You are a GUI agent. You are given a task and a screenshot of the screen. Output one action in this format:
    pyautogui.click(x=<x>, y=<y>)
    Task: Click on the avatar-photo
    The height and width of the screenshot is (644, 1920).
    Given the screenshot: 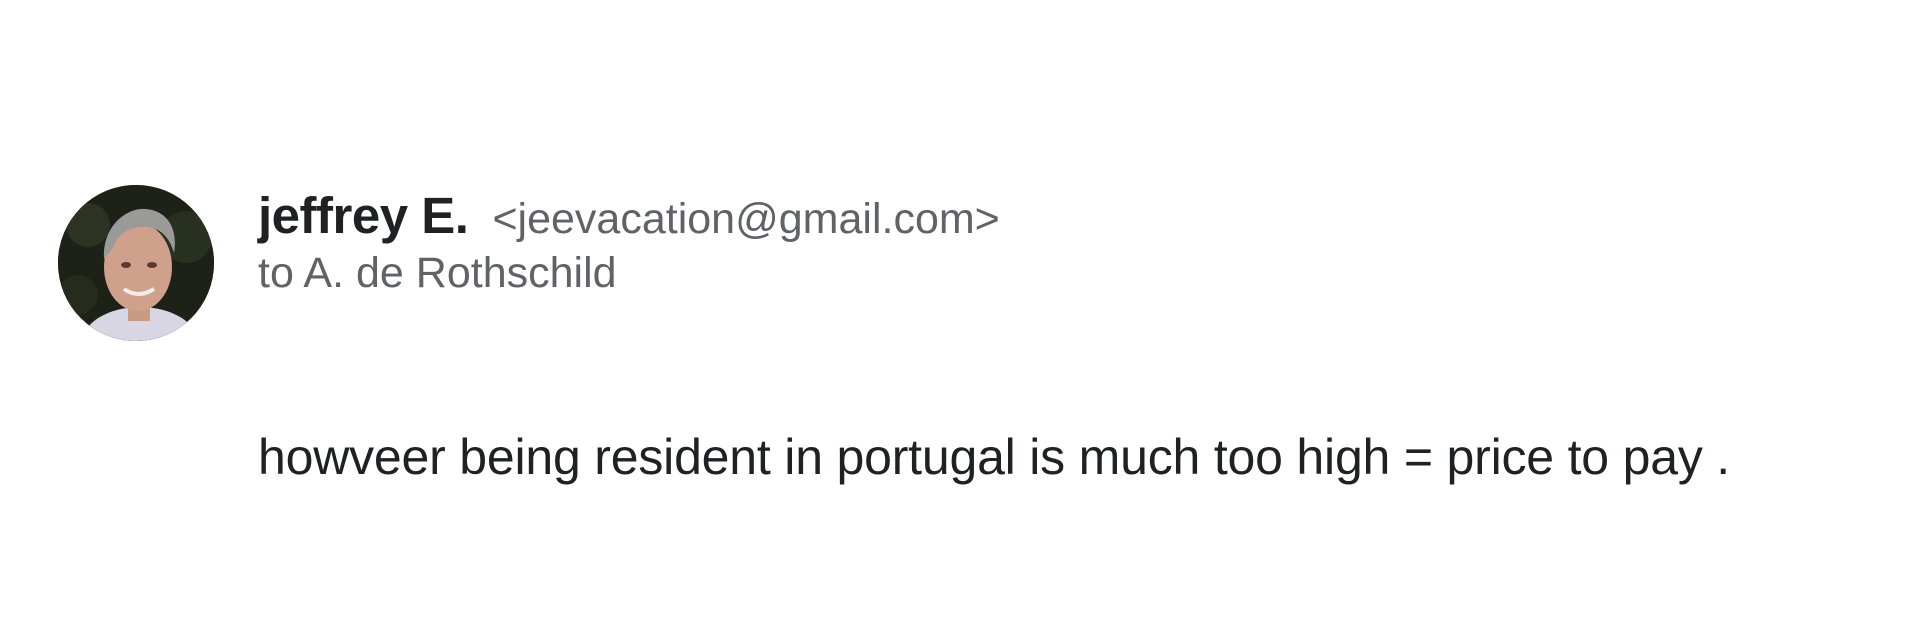 What is the action you would take?
    pyautogui.click(x=136, y=263)
    